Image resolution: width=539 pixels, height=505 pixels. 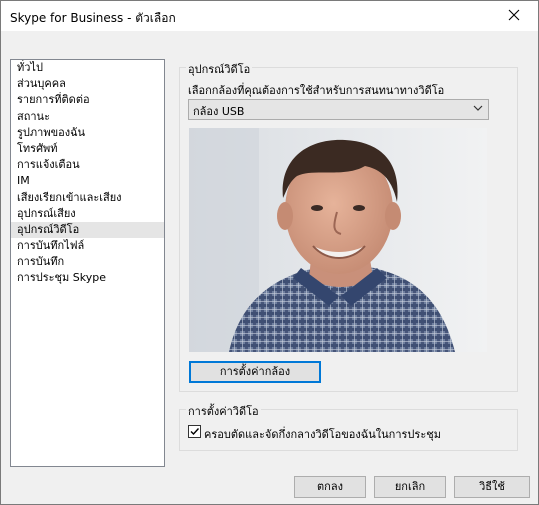 What do you see at coordinates (87, 214) in the screenshot?
I see `nav-item-audio-device: อุปกรณ์เสียง` at bounding box center [87, 214].